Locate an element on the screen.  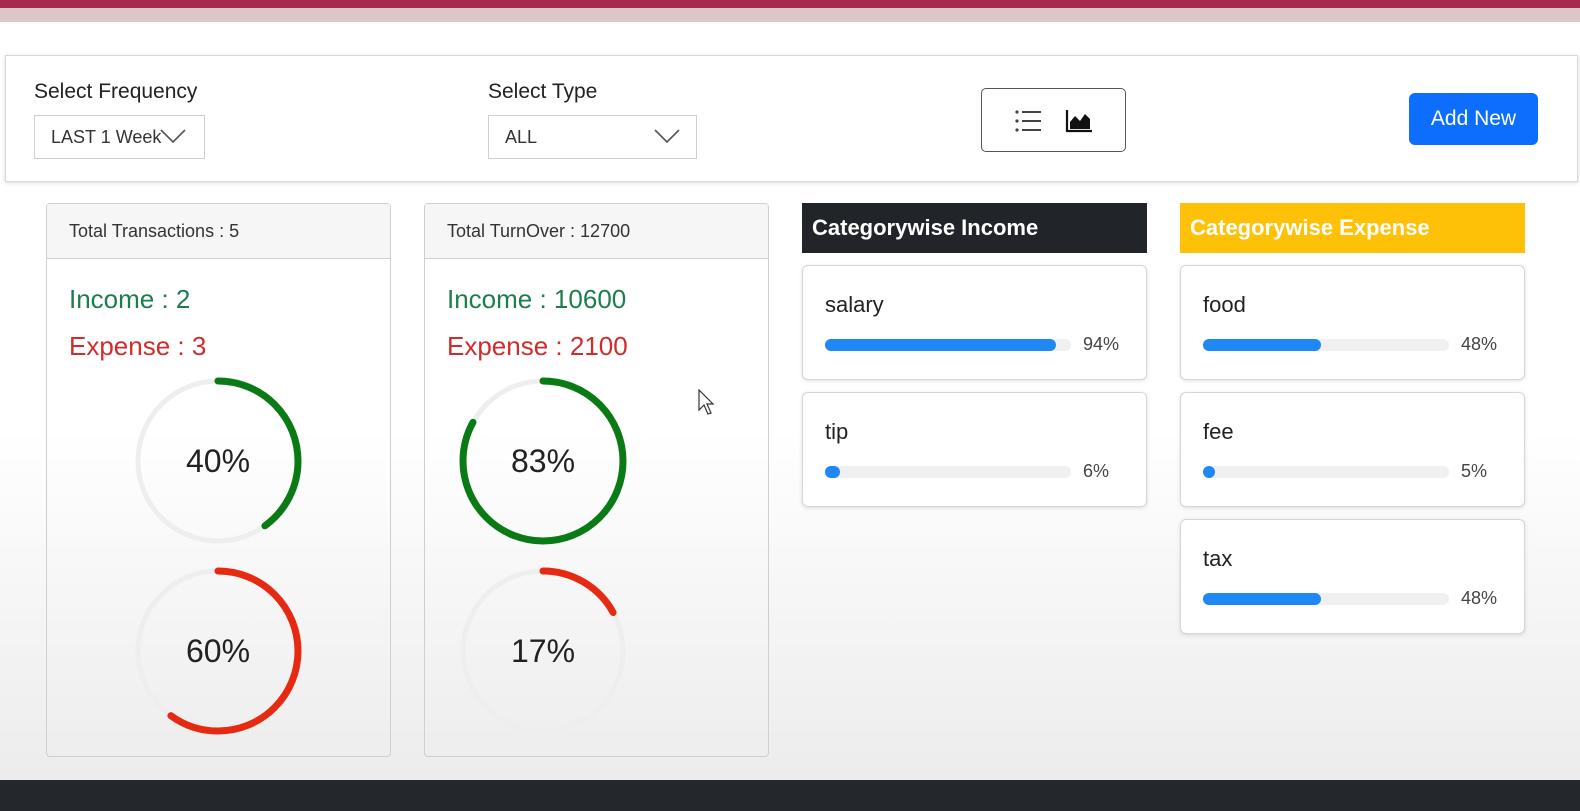
type-select-value: ALL is located at coordinates (521, 137).